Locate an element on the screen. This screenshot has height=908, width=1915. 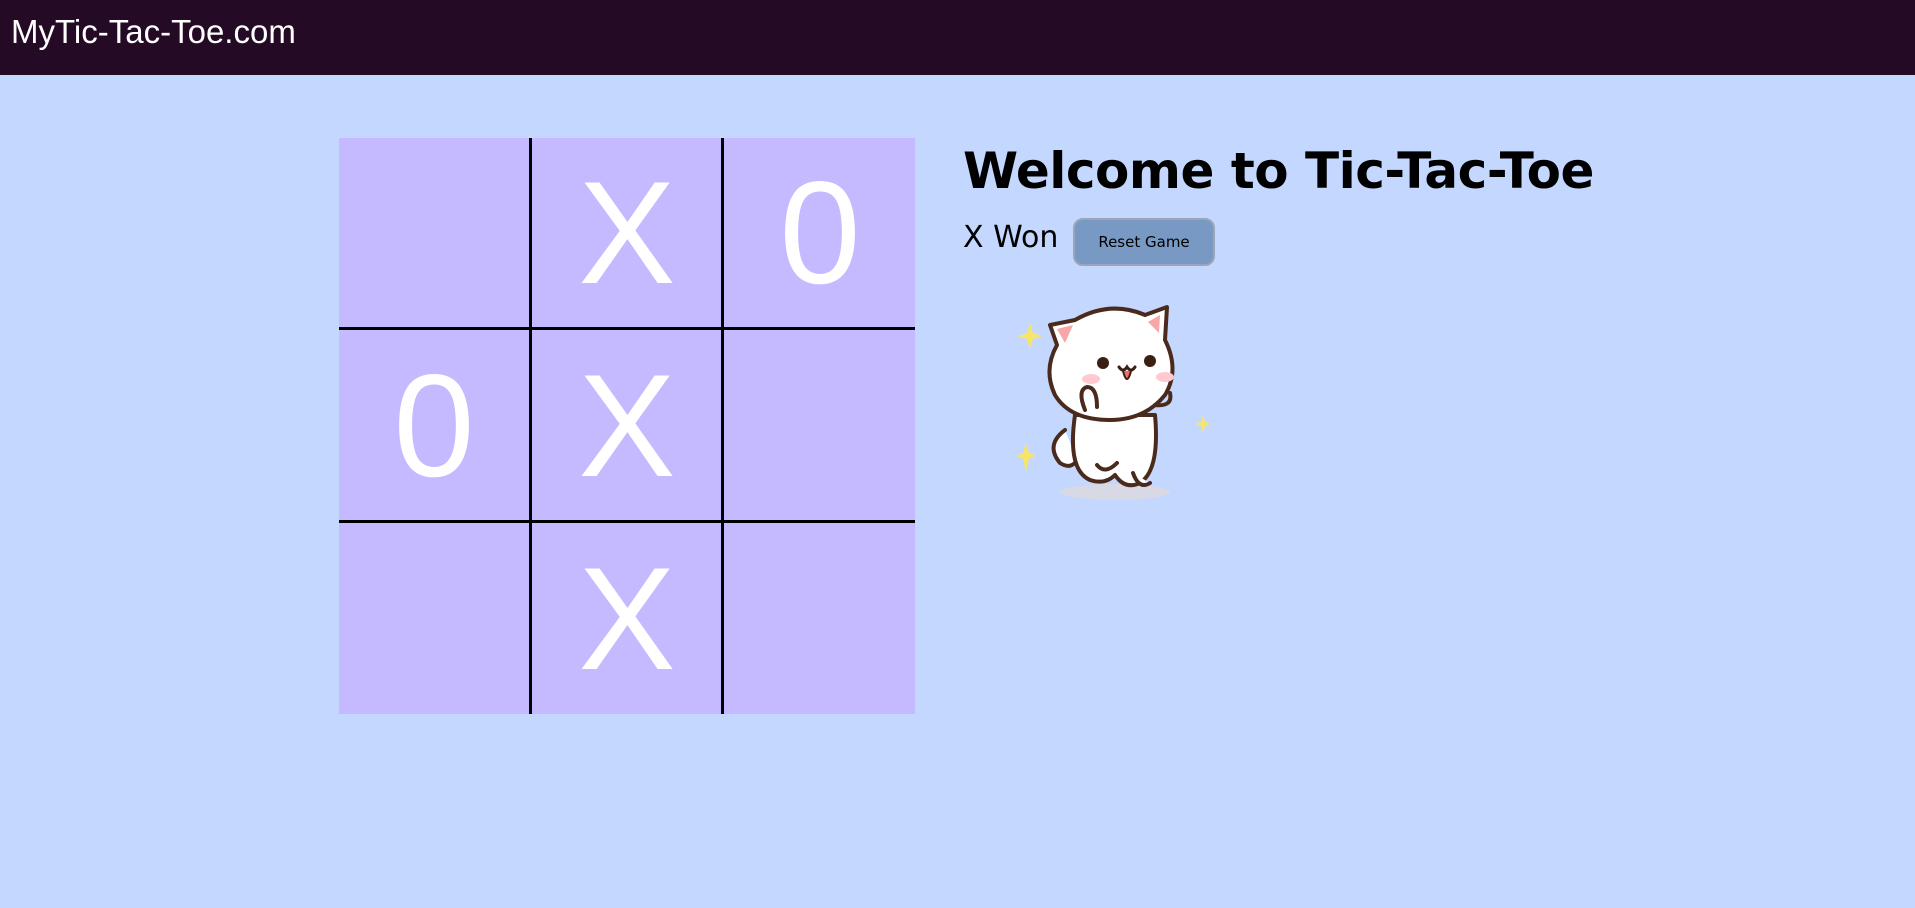
site-brand: MyTic-Tac-Toe.com is located at coordinates (153, 32).